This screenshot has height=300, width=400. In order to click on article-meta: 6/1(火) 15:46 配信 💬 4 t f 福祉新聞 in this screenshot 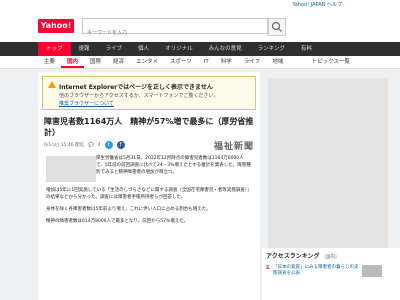, I will do `click(149, 145)`.